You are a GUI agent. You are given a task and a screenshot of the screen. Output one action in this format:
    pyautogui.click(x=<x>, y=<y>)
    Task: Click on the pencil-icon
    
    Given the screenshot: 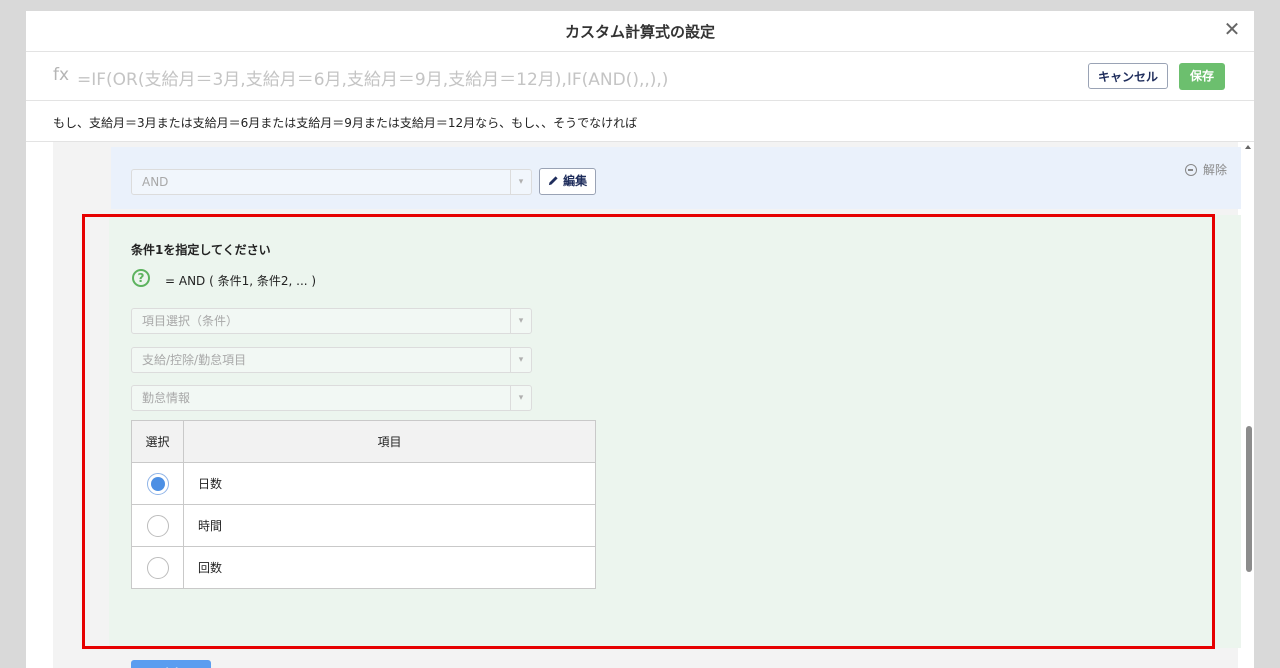 What is the action you would take?
    pyautogui.click(x=553, y=181)
    